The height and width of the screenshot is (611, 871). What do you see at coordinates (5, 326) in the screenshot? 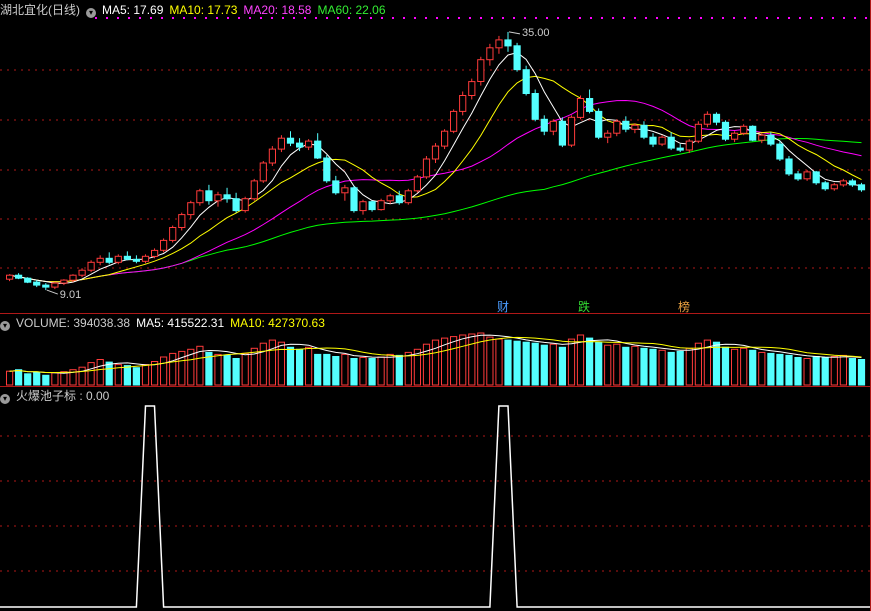
I see `volume-collapse-icon: ▾` at bounding box center [5, 326].